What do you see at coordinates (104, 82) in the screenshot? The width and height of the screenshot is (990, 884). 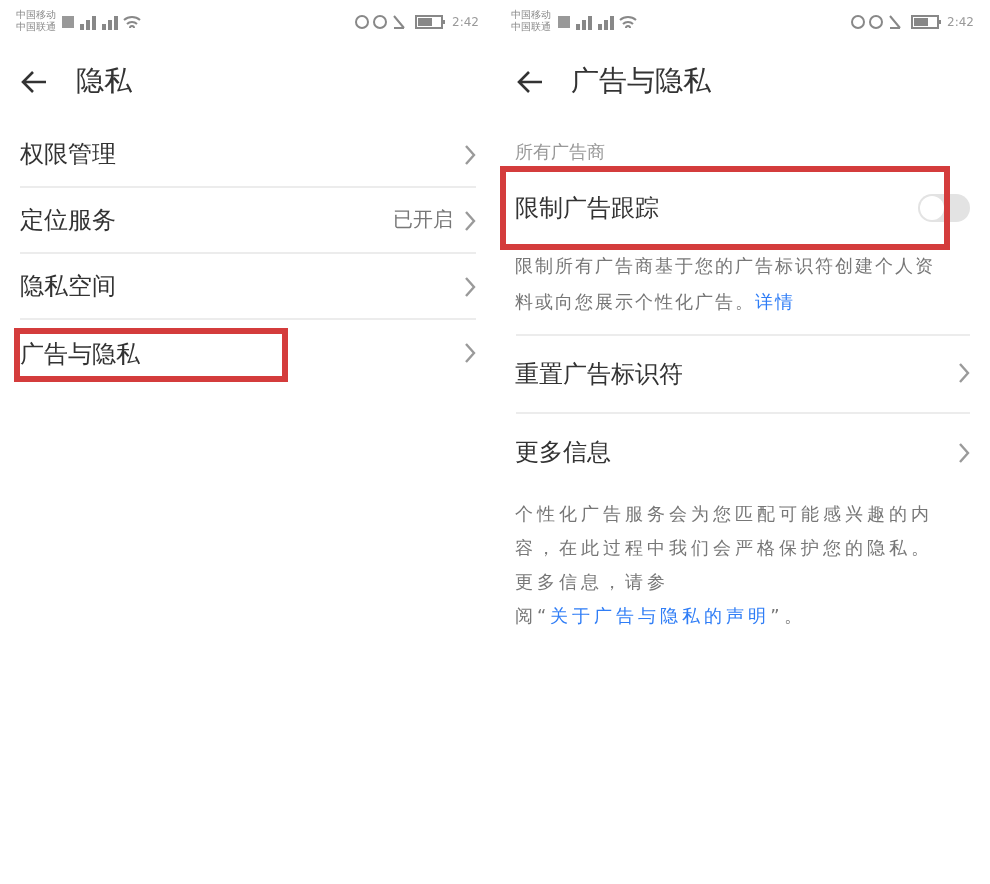 I see `page-title: 隐私` at bounding box center [104, 82].